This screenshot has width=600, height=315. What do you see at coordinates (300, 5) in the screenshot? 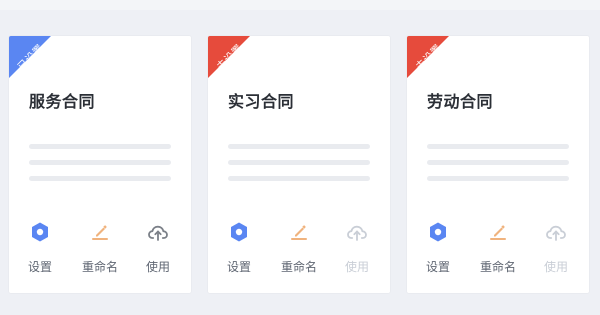
I see `top-bar` at bounding box center [300, 5].